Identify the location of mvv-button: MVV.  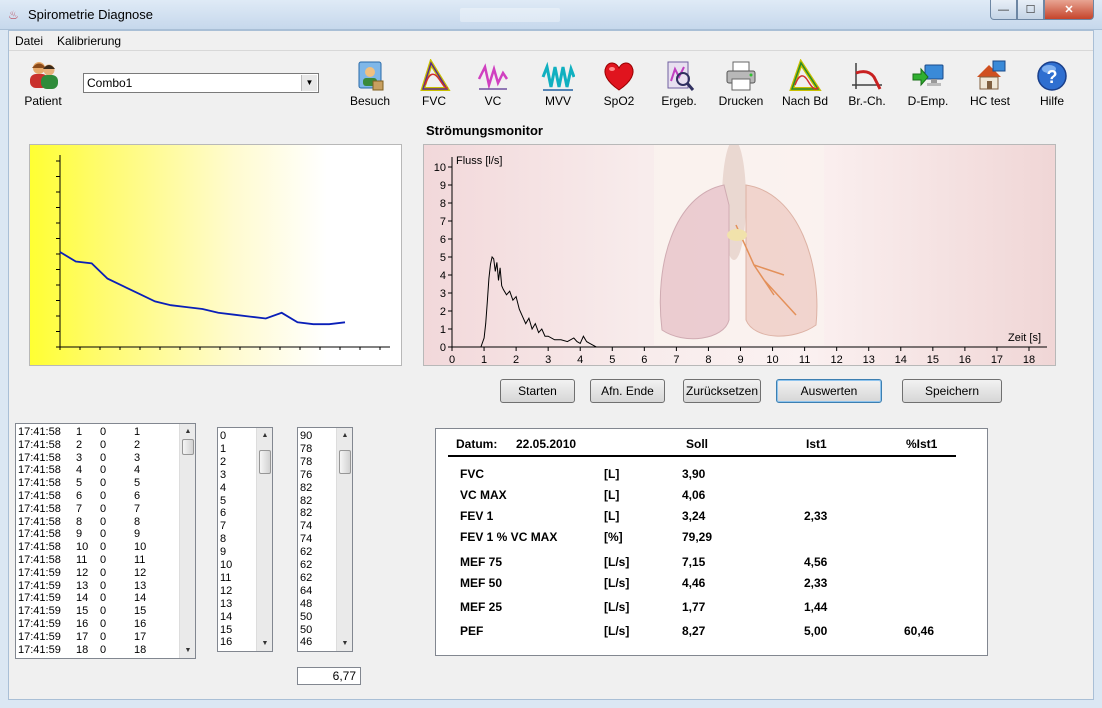
(558, 83).